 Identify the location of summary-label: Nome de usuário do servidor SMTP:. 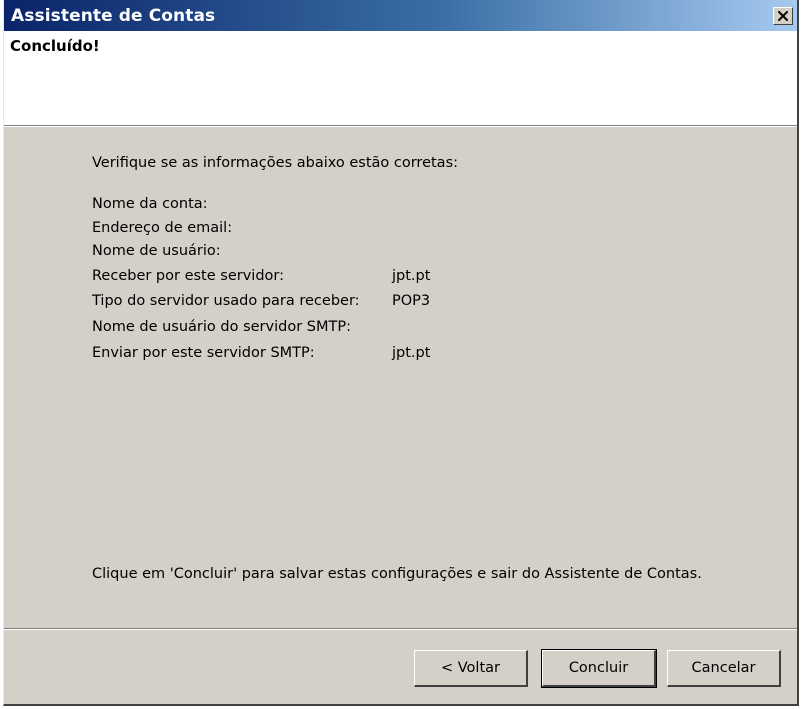
(221, 327).